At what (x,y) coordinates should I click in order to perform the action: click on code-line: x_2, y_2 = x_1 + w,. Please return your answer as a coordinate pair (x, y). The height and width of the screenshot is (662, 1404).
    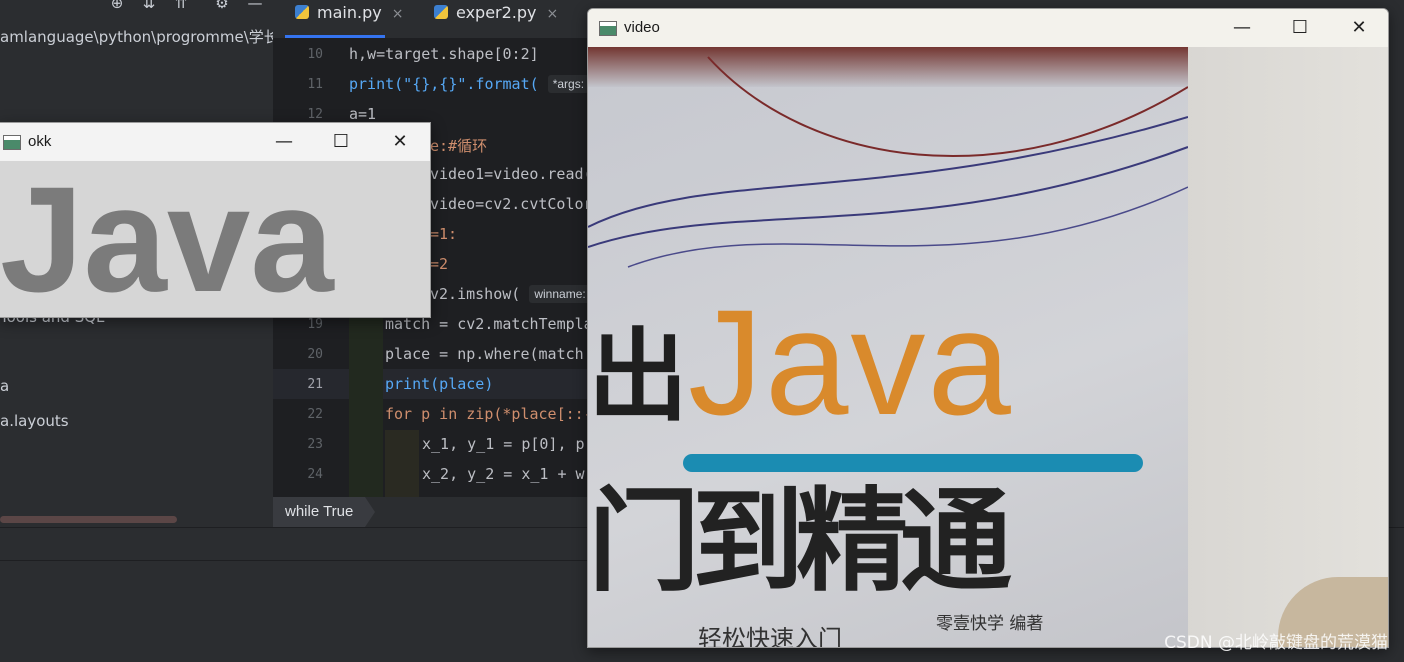
    Looking at the image, I should click on (508, 474).